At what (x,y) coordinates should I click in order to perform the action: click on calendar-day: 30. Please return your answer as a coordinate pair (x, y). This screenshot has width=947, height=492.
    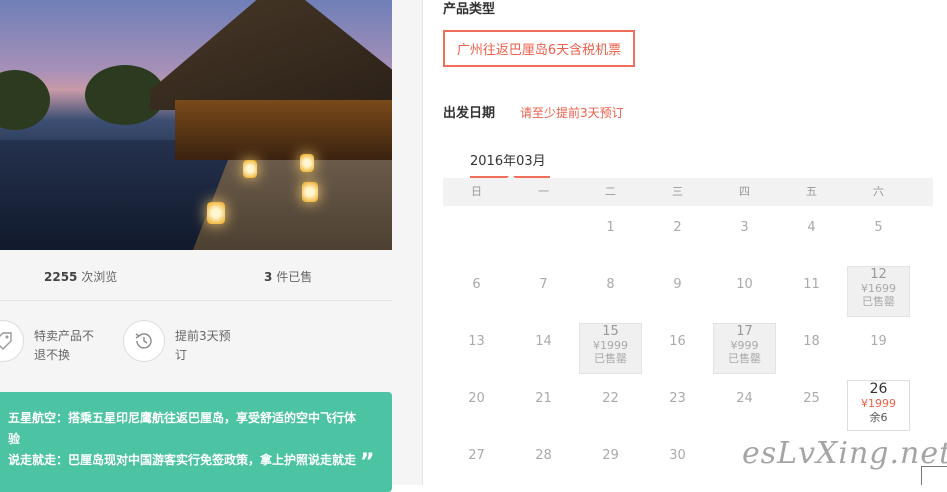
    Looking at the image, I should click on (677, 455).